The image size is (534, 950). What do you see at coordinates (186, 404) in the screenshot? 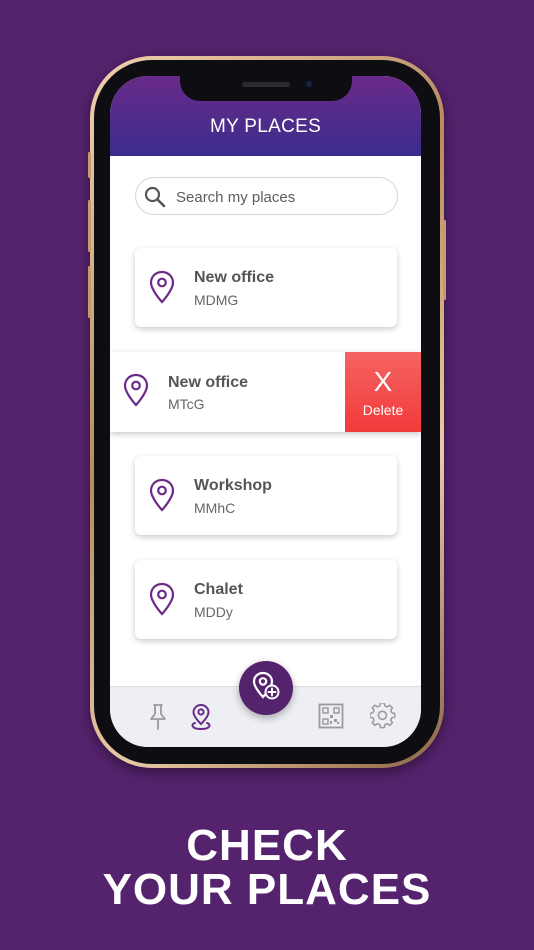
I see `place-code: MTcG` at bounding box center [186, 404].